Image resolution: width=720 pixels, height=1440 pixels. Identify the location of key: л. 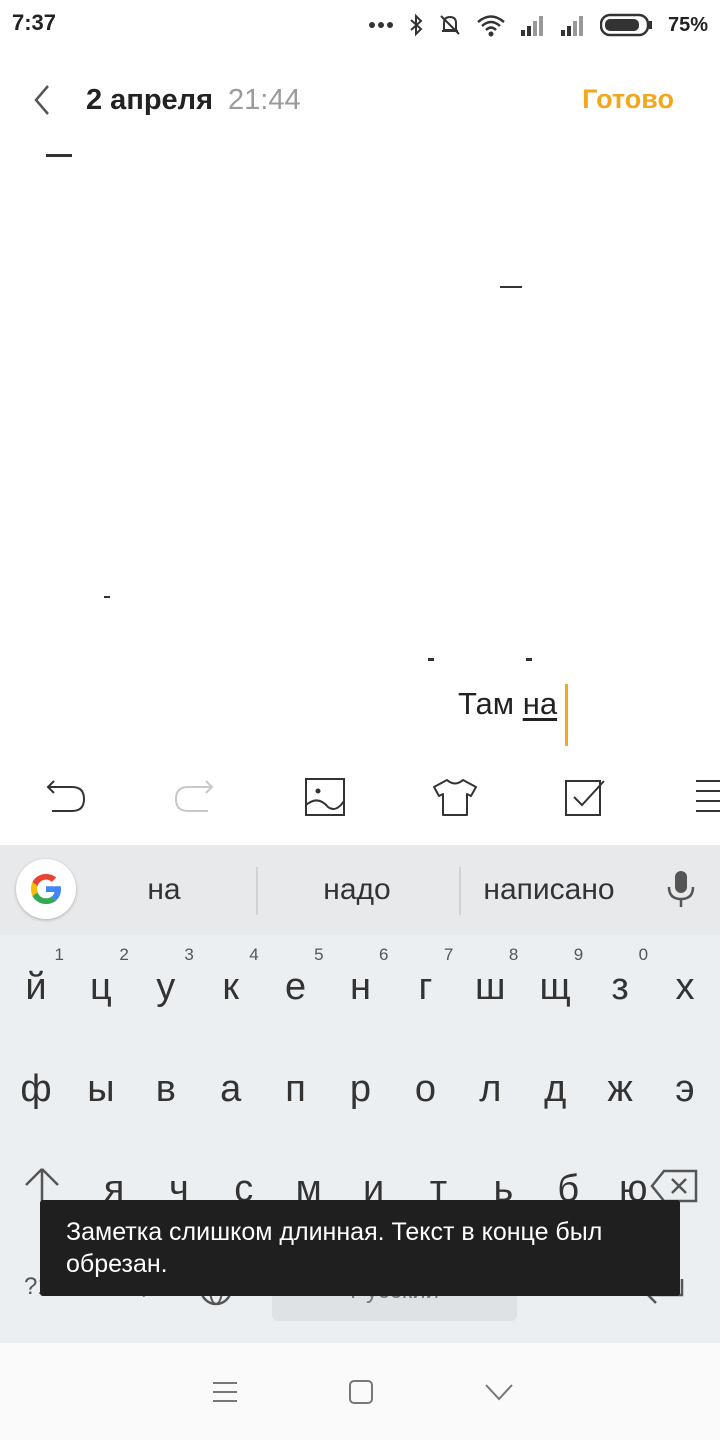
(490, 1089).